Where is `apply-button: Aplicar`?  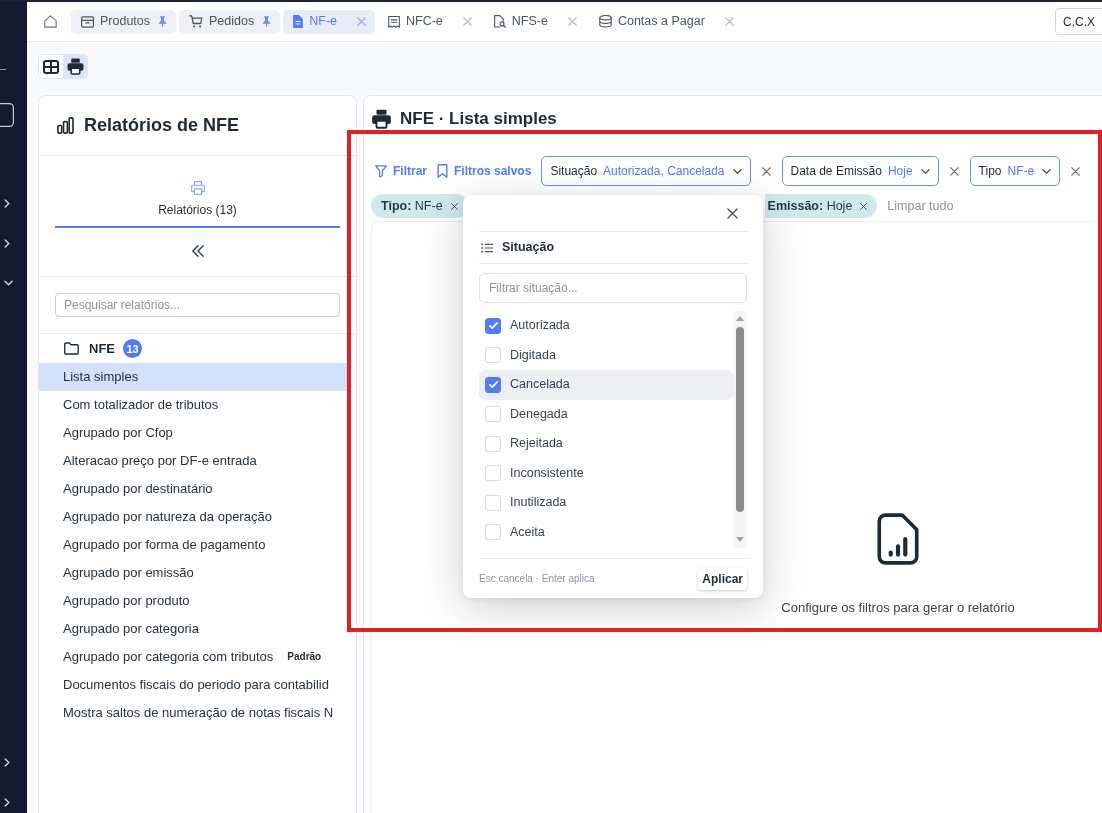
apply-button: Aplicar is located at coordinates (722, 578).